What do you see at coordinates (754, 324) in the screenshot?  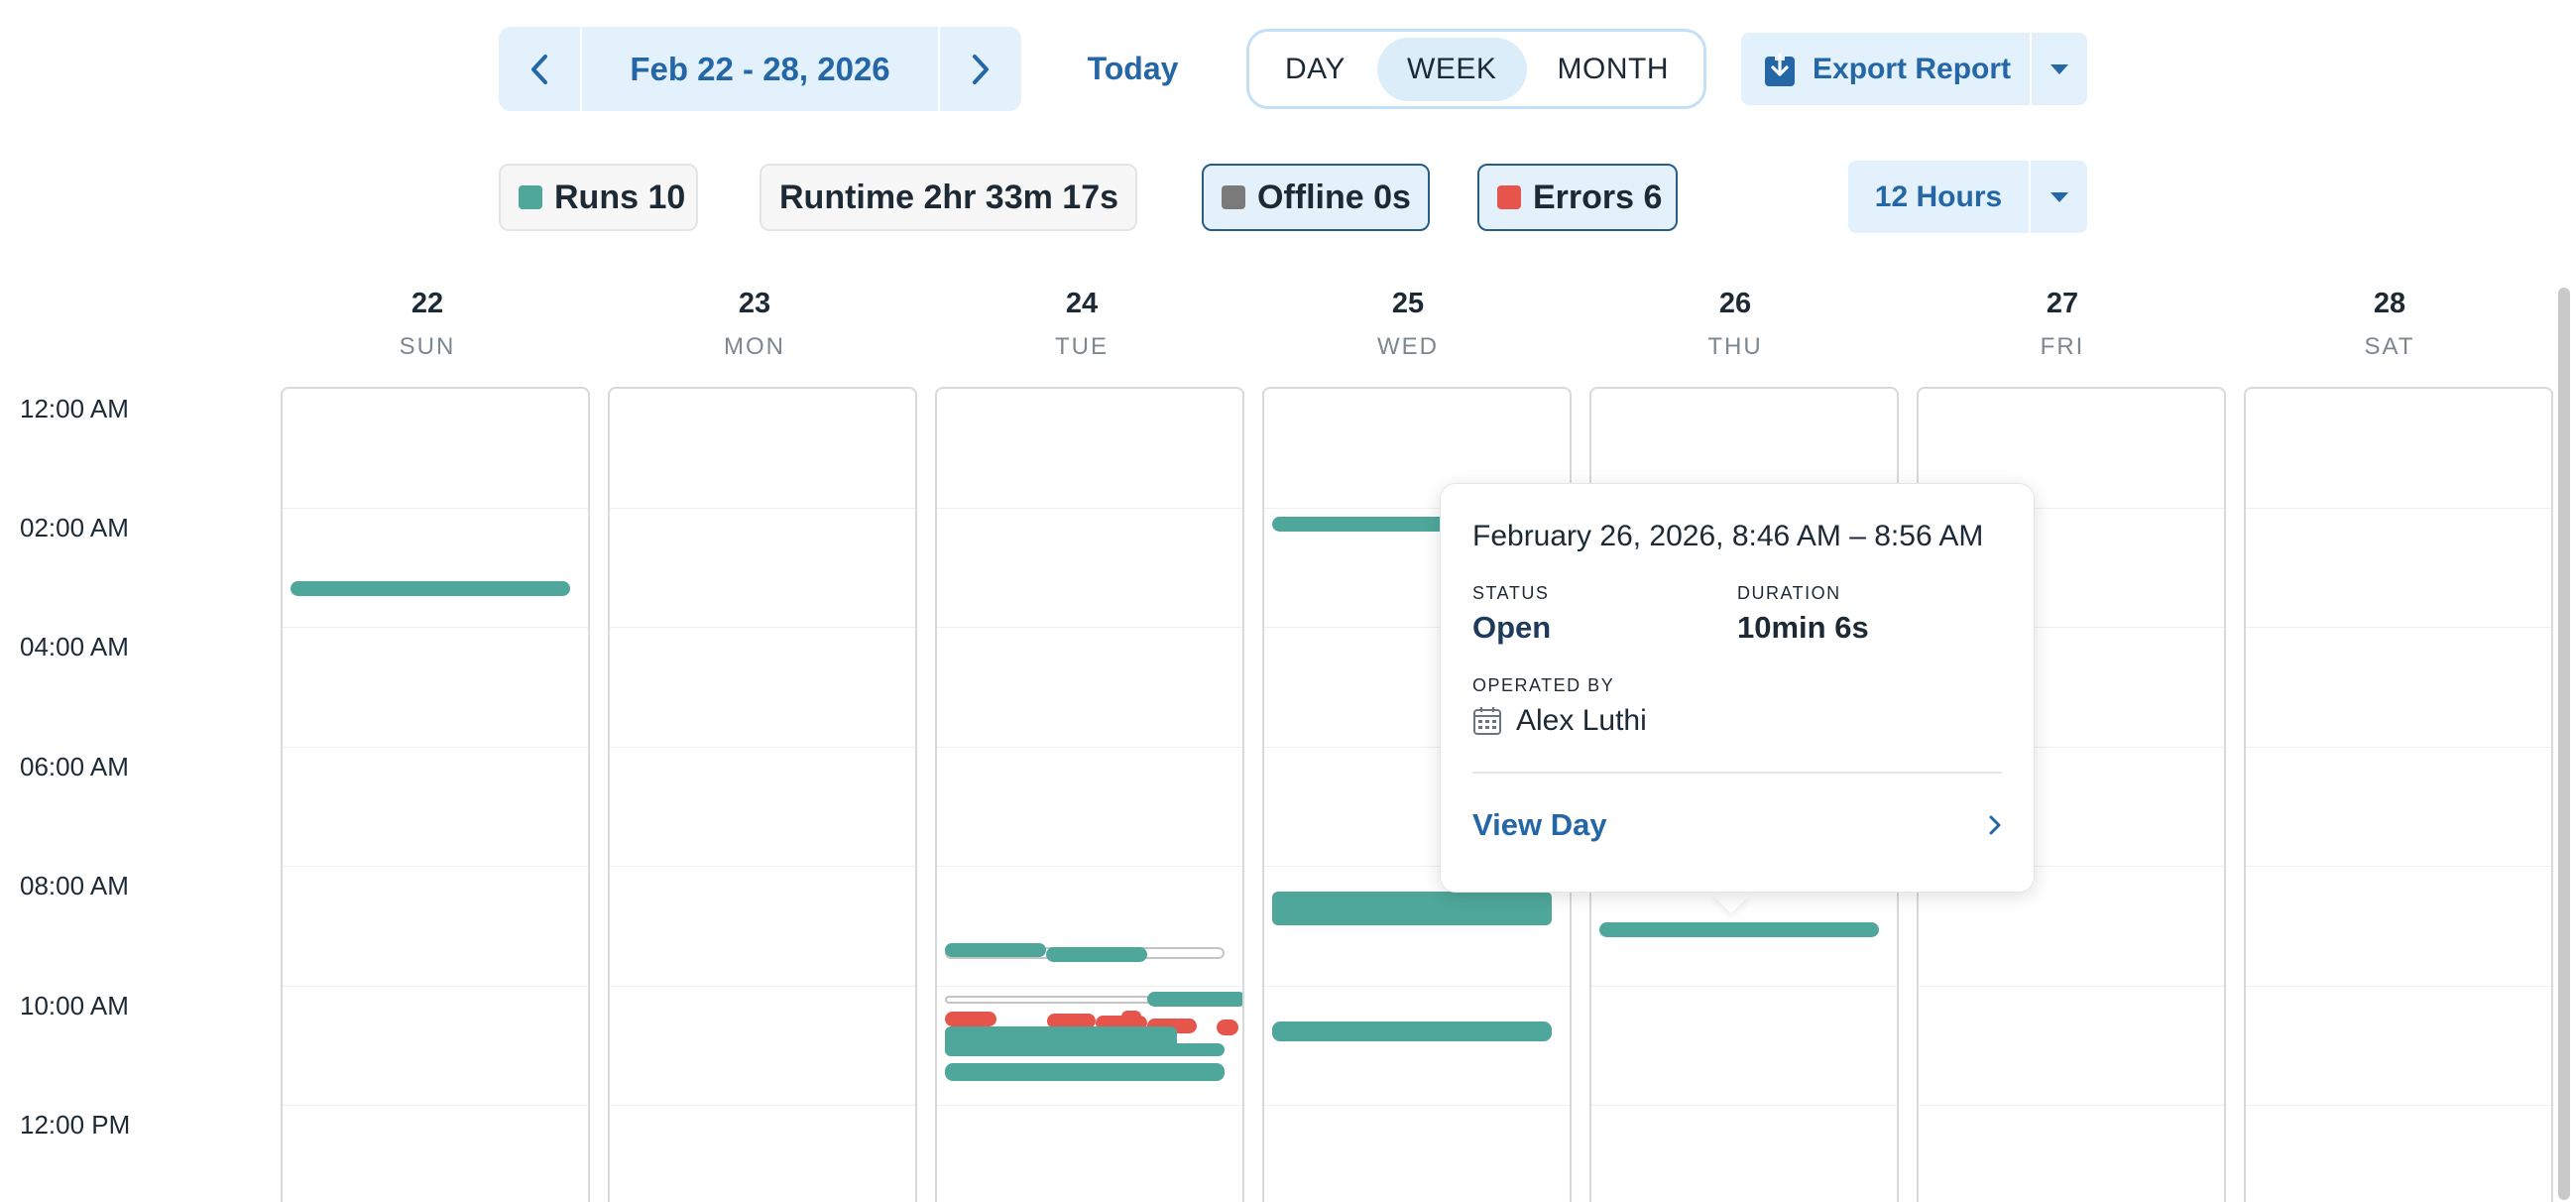 I see `day-header-mon: 23 MON` at bounding box center [754, 324].